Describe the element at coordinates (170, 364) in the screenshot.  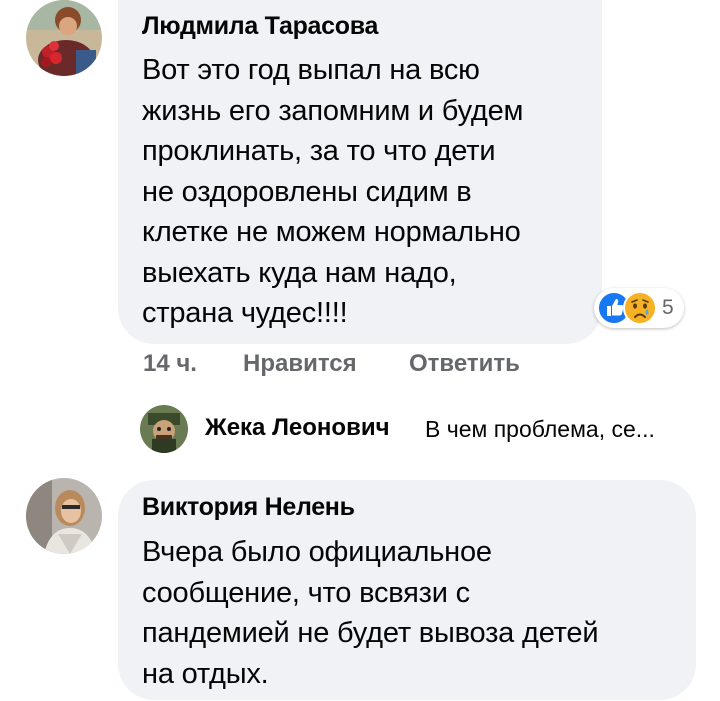
I see `comment-timestamp: 14 ч.` at that location.